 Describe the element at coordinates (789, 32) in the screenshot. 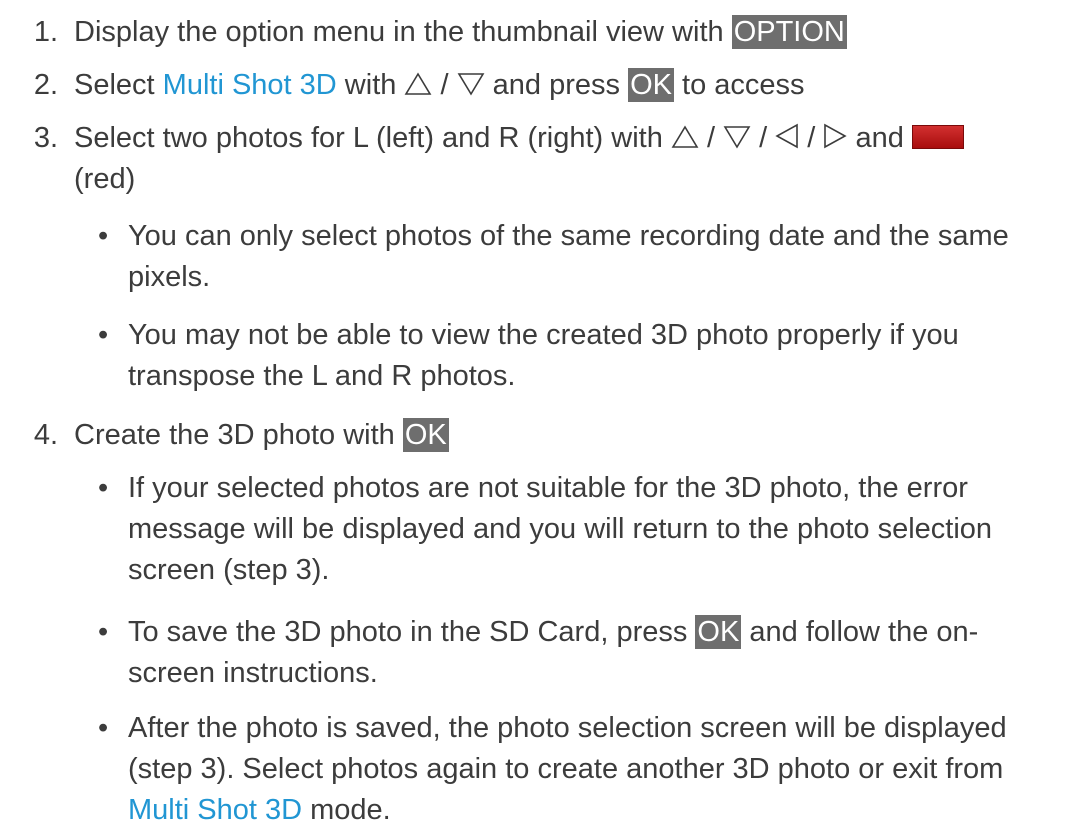

I see `option-key: OPTION` at that location.